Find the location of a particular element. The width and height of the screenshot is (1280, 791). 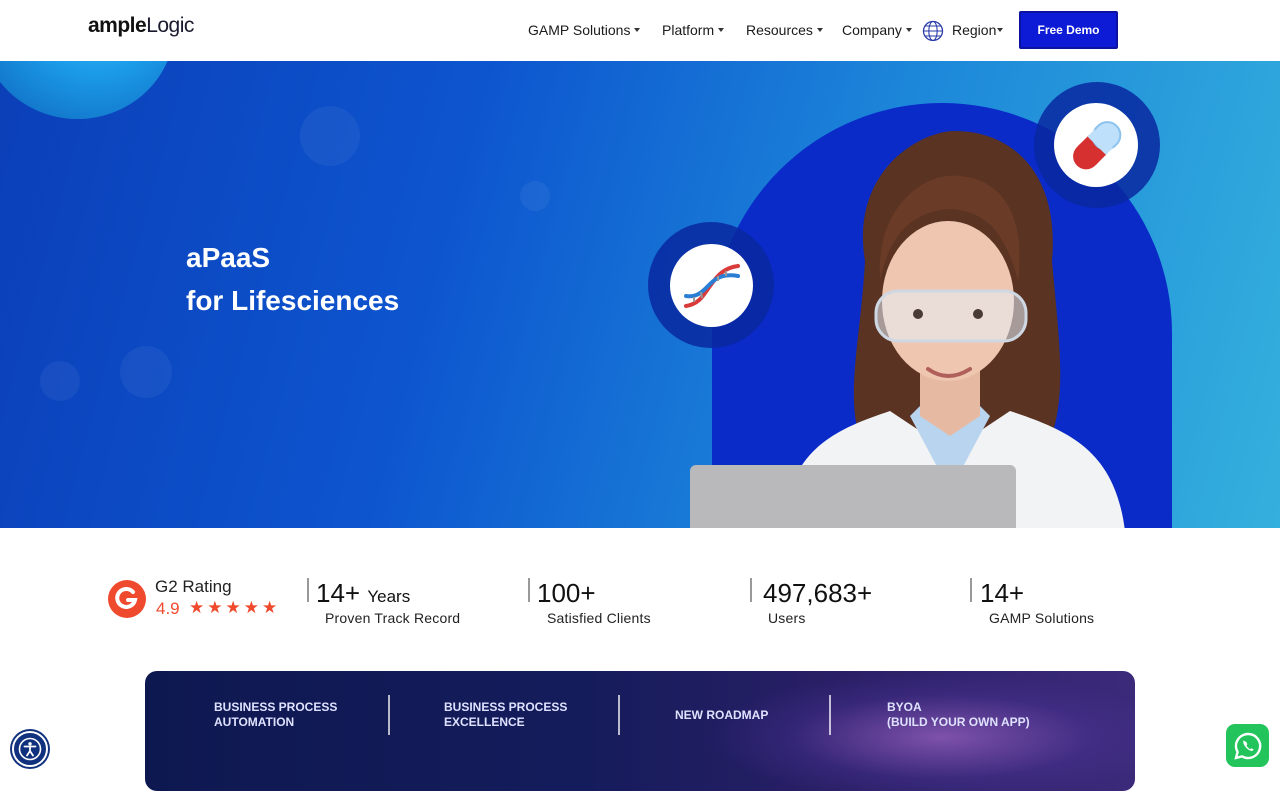

decorative-circle is located at coordinates (87, 90).